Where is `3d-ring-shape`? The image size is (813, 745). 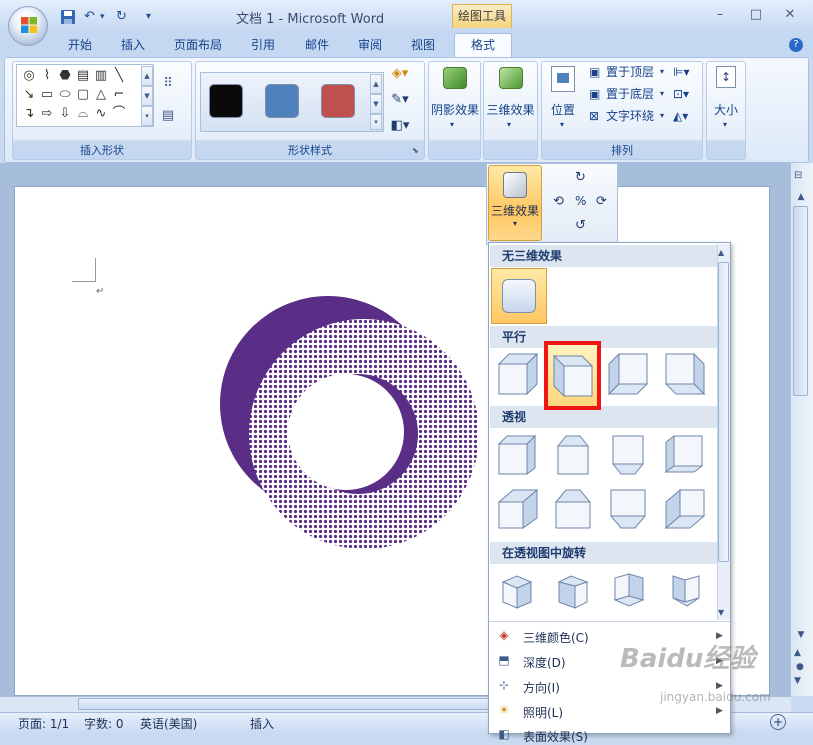
3d-ring-shape is located at coordinates (350, 425).